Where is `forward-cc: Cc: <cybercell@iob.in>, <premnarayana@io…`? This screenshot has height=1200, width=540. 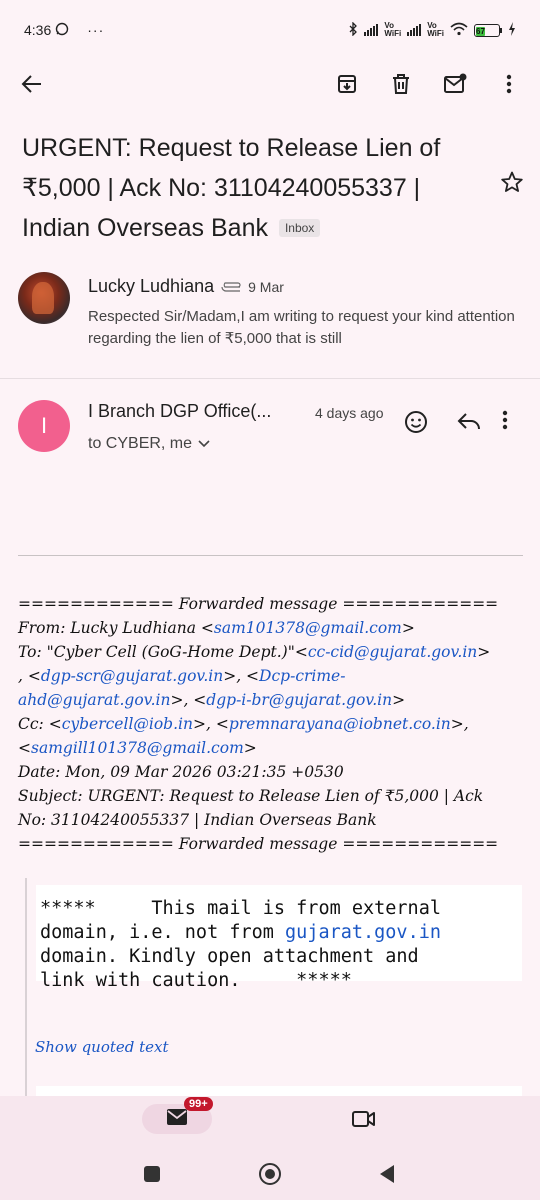 forward-cc: Cc: <cybercell@iob.in>, <premnarayana@io… is located at coordinates (273, 724).